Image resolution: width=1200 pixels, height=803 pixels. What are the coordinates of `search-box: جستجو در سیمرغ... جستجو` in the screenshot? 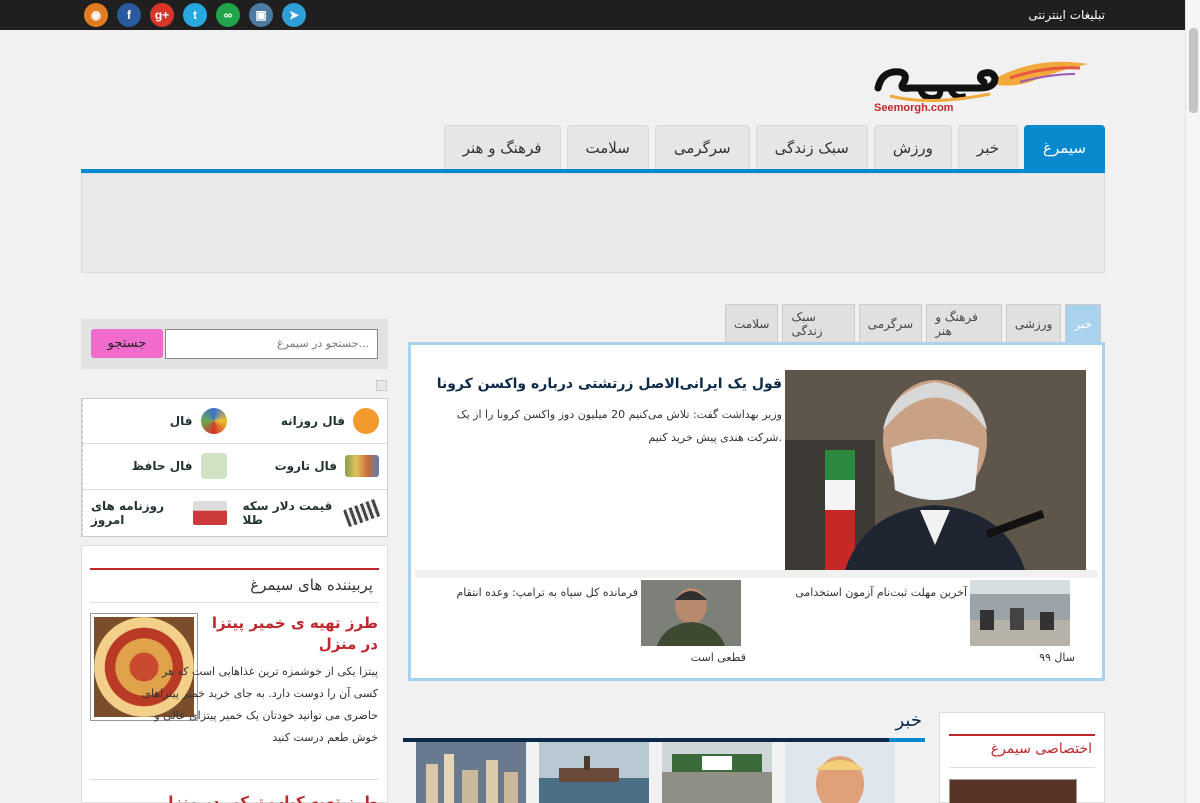 It's located at (234, 344).